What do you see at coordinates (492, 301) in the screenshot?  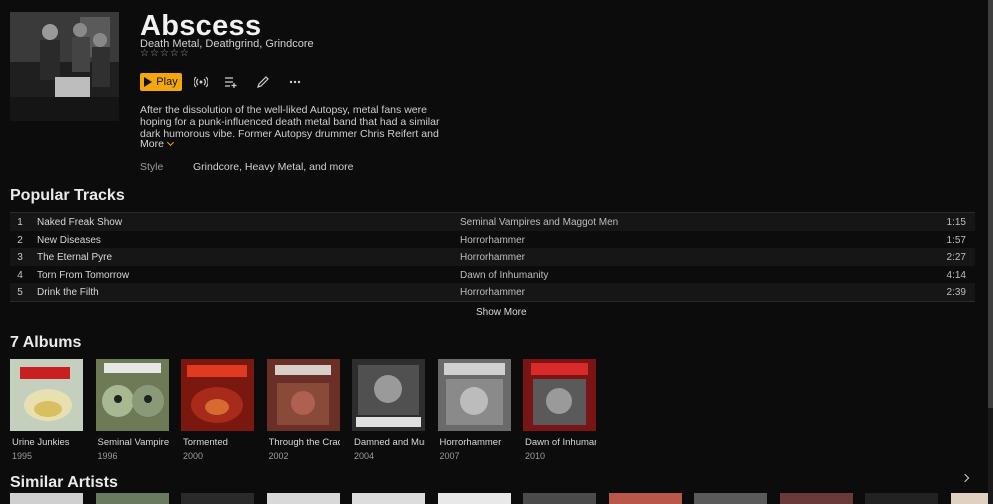 I see `tracks-divider` at bounding box center [492, 301].